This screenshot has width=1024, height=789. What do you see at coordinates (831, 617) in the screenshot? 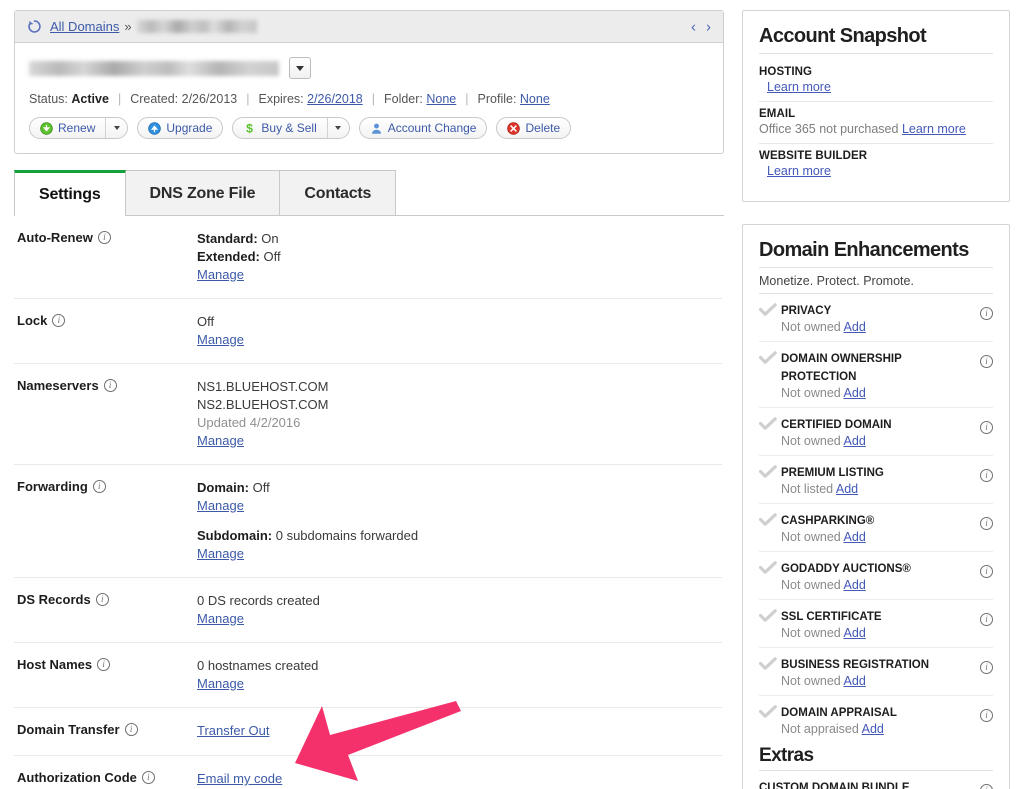
I see `enhancement-name: SSL CERTIFICATE` at bounding box center [831, 617].